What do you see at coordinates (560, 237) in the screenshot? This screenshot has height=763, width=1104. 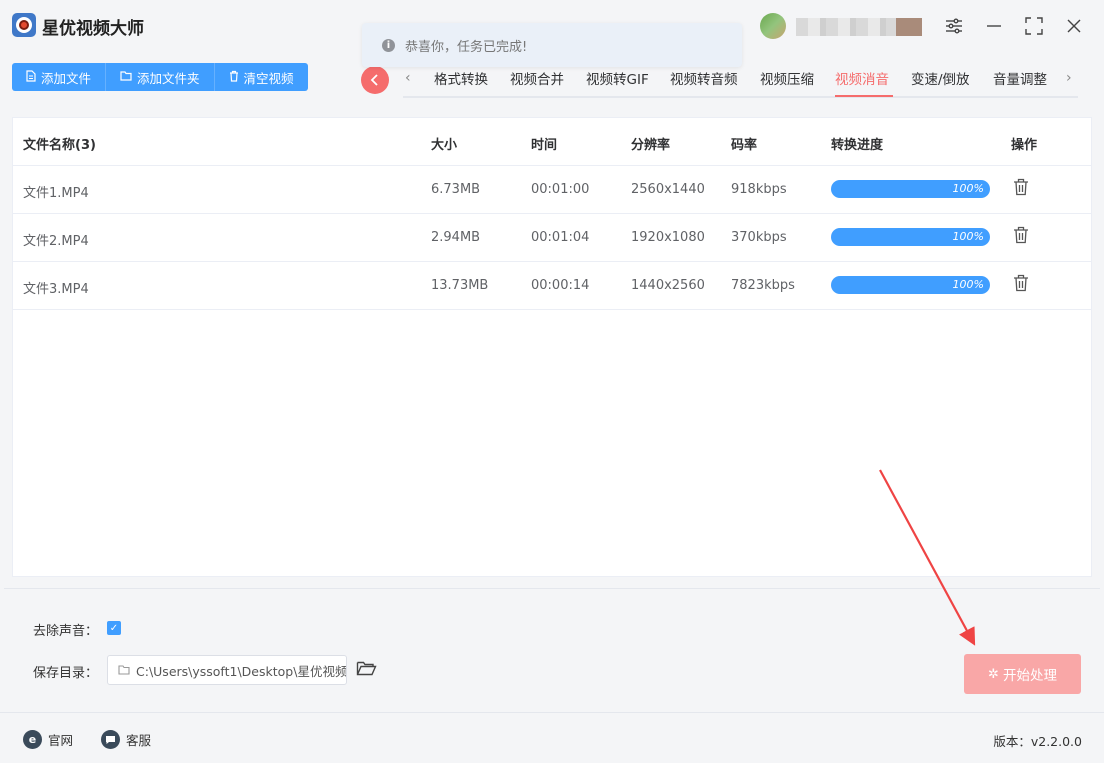 I see `file-duration: 00:01:04` at bounding box center [560, 237].